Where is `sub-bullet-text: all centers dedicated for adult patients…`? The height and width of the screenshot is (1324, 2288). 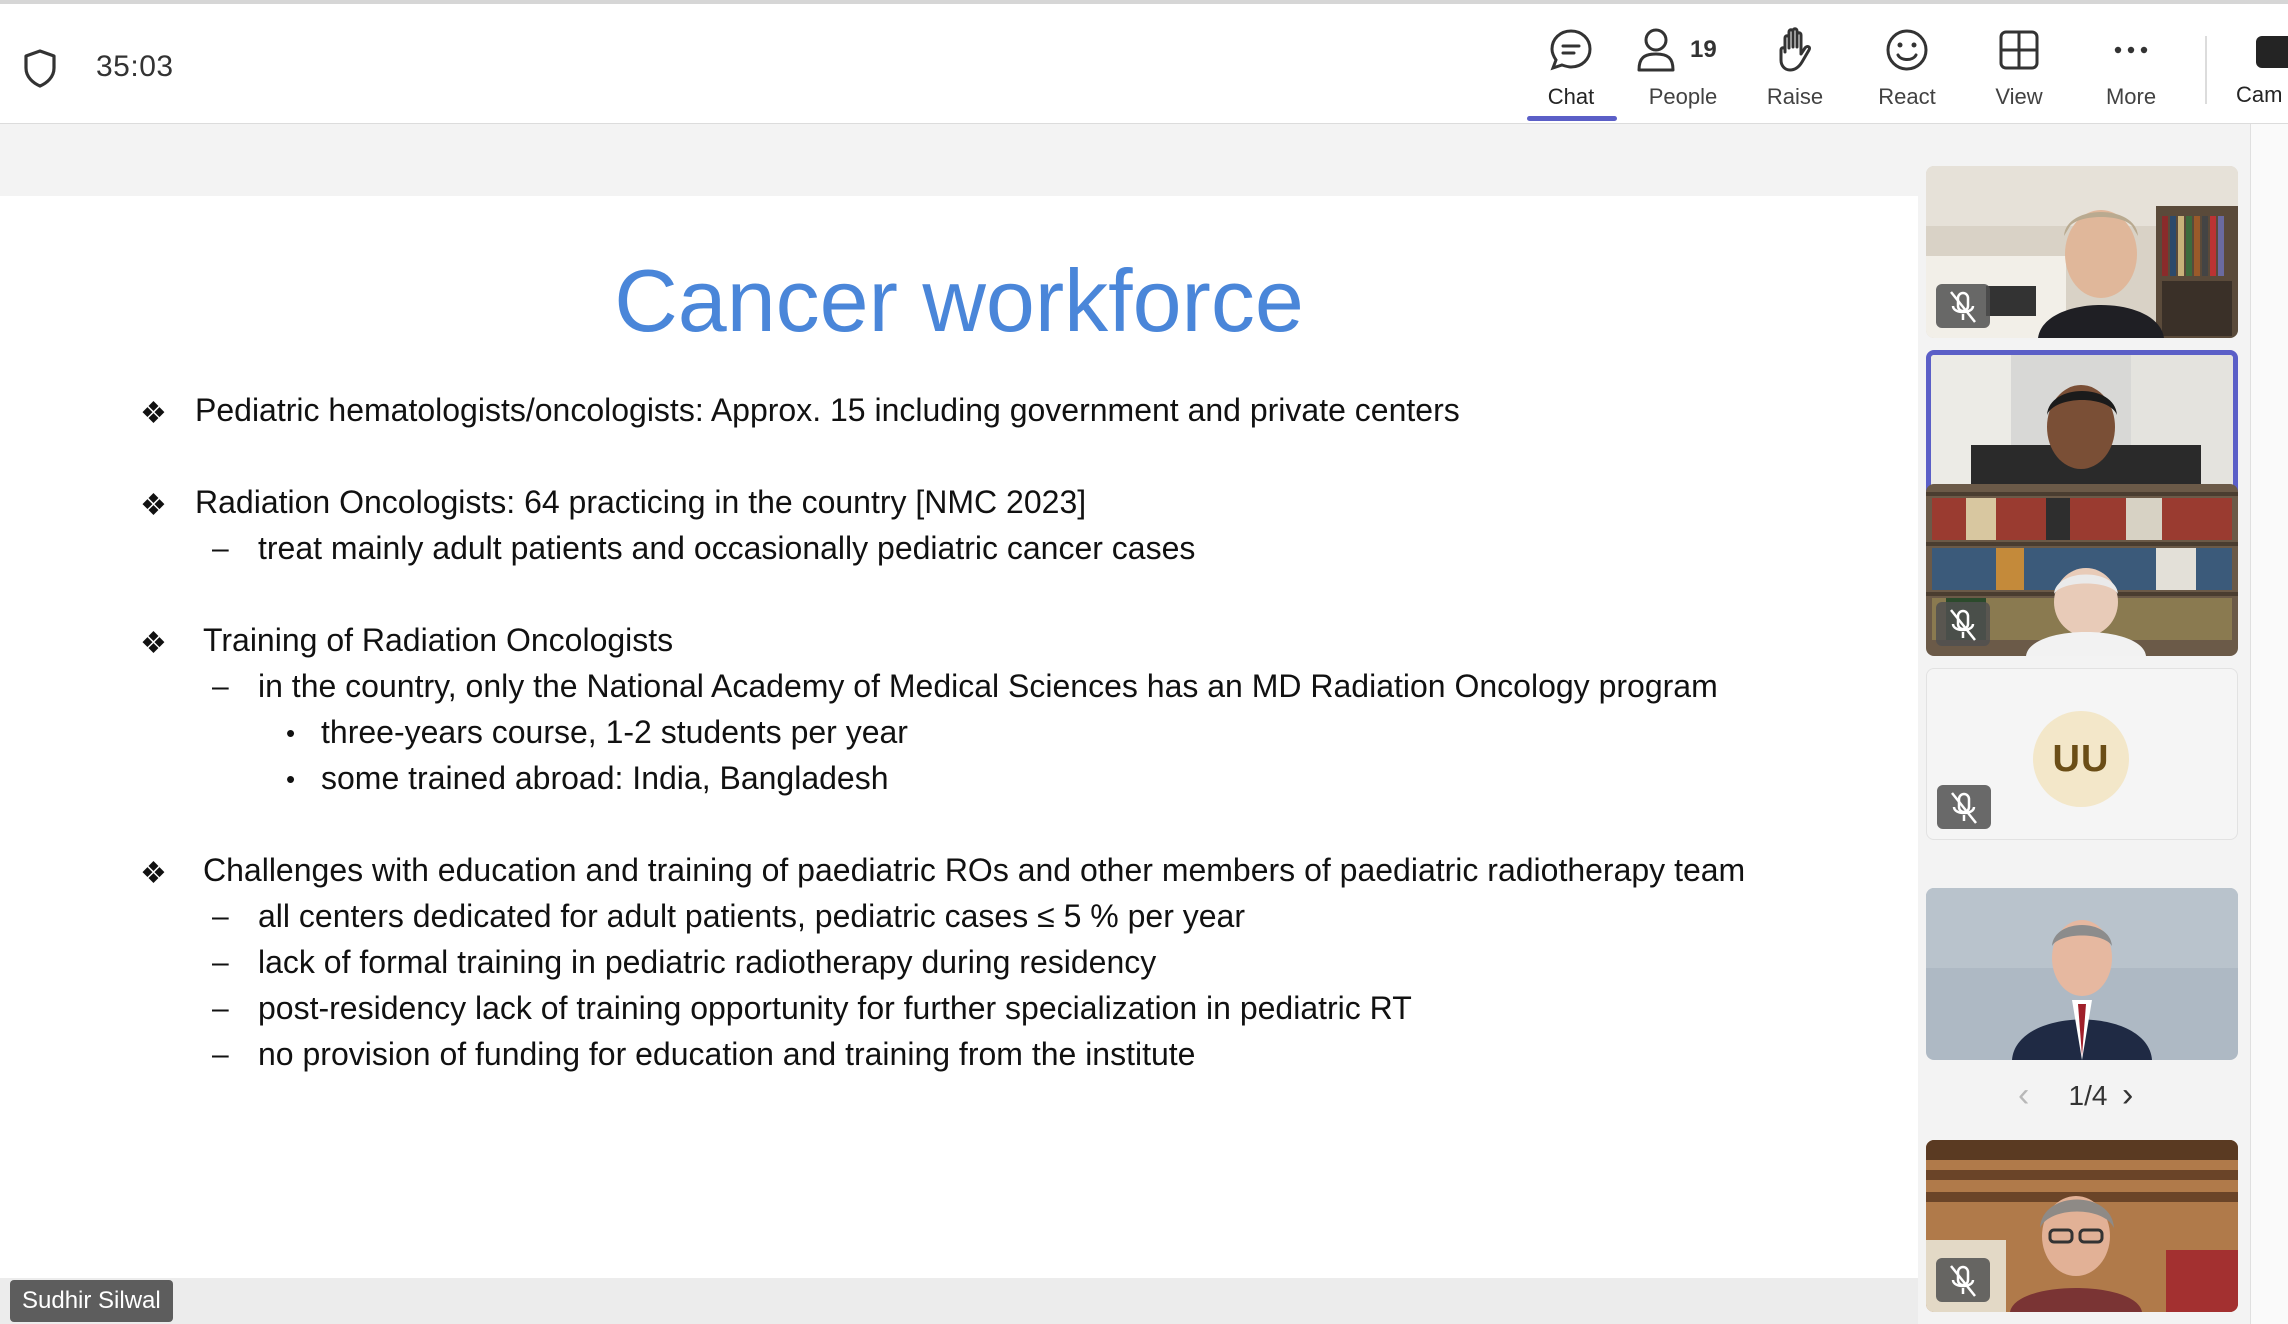
sub-bullet-text: all centers dedicated for adult patients… is located at coordinates (751, 916).